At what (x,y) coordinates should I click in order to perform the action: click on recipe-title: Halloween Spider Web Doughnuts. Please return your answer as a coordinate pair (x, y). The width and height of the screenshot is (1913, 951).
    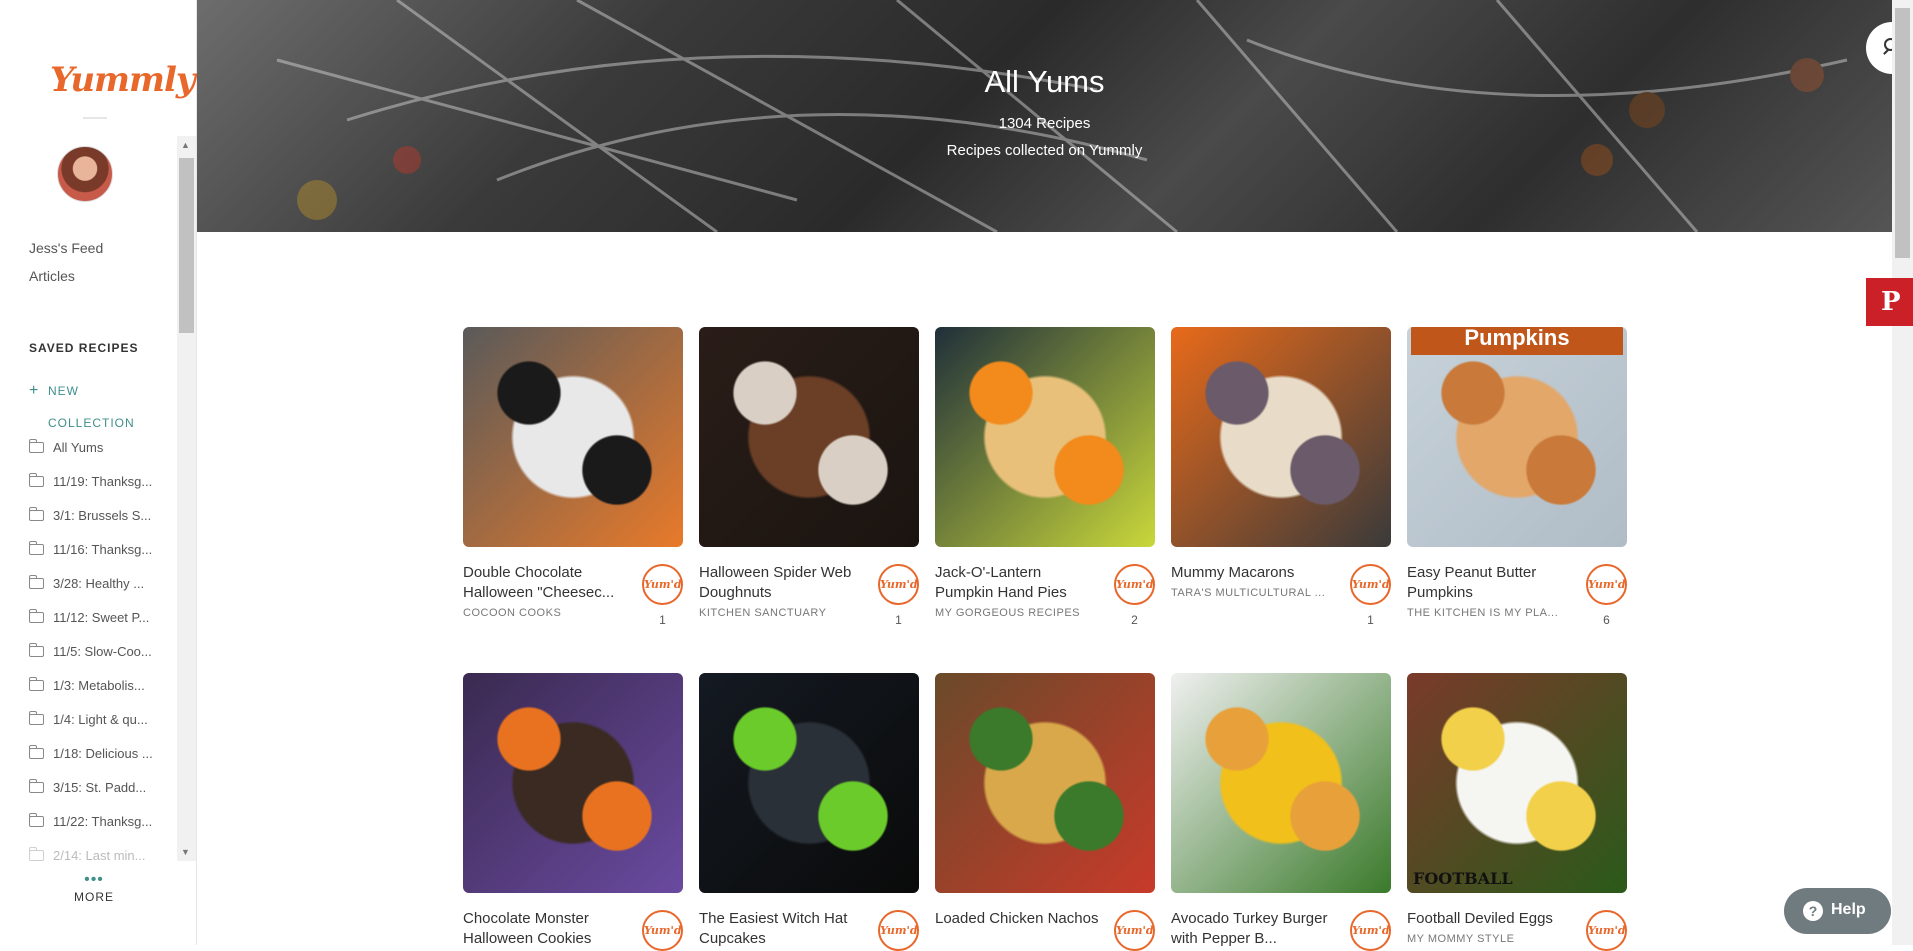
    Looking at the image, I should click on (781, 583).